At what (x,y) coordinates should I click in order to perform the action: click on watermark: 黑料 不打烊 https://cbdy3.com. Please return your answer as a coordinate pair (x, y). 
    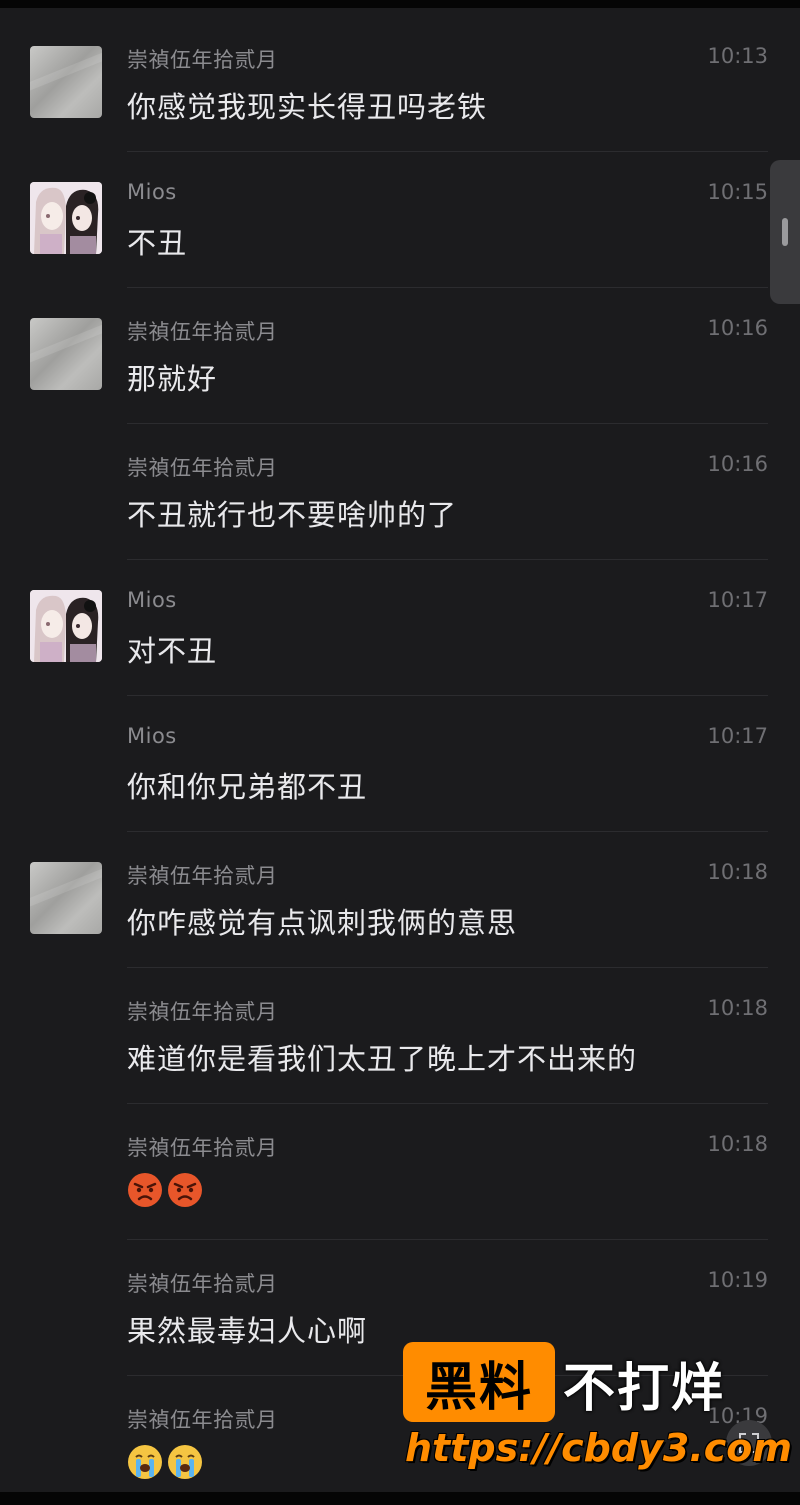
    Looking at the image, I should click on (597, 1414).